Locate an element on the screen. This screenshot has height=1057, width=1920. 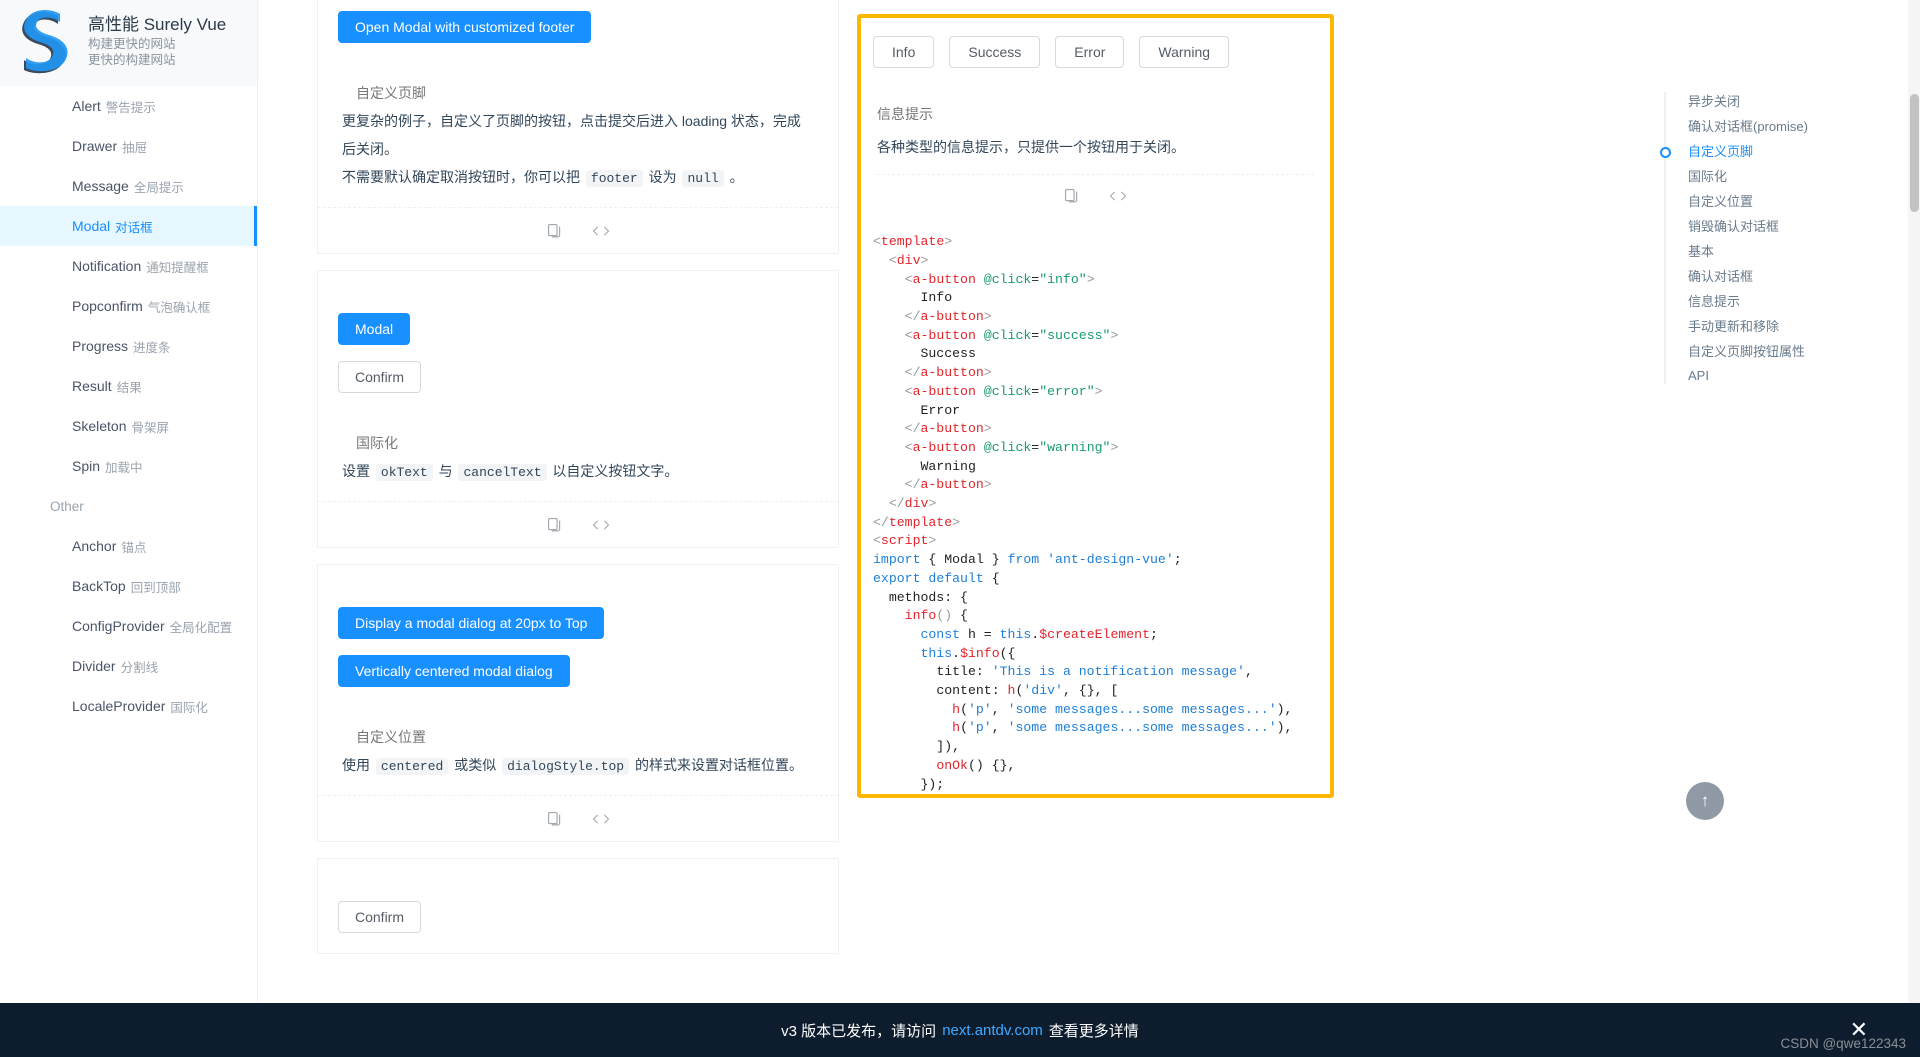
sidebar-item-localeprovider: LocaleProvider 国际化 is located at coordinates (128, 706).